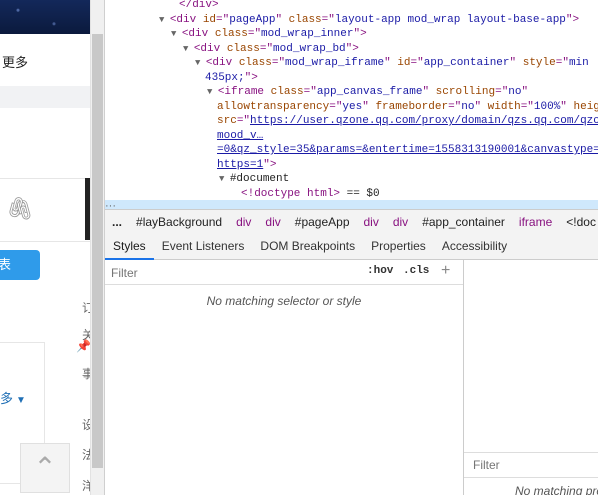 Image resolution: width=598 pixels, height=495 pixels. What do you see at coordinates (578, 222) in the screenshot?
I see `breadcrumb-item: <!doc` at bounding box center [578, 222].